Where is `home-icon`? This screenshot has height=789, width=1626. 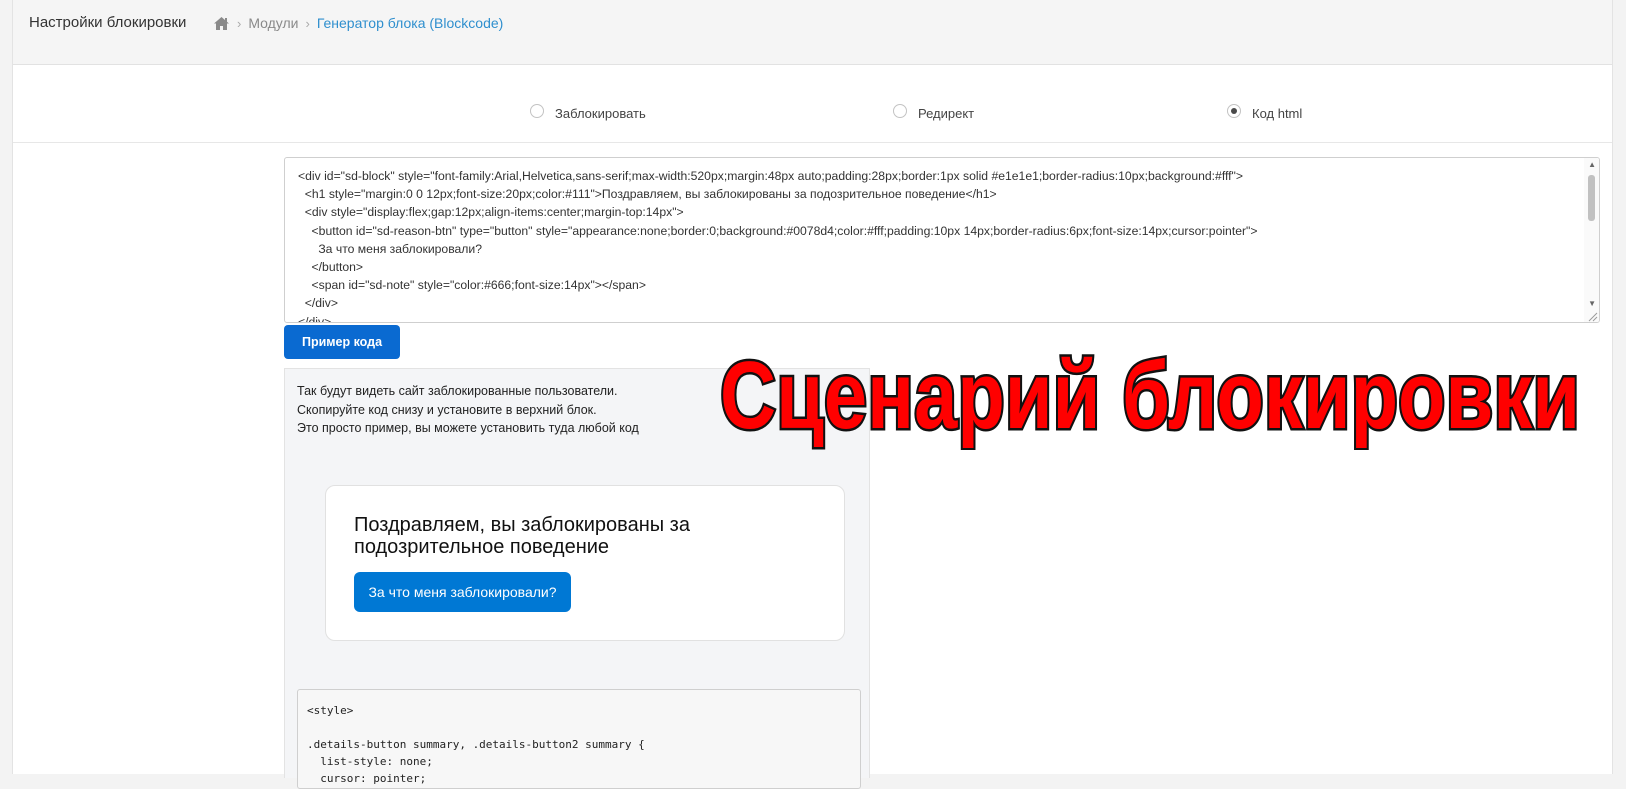 home-icon is located at coordinates (221, 23).